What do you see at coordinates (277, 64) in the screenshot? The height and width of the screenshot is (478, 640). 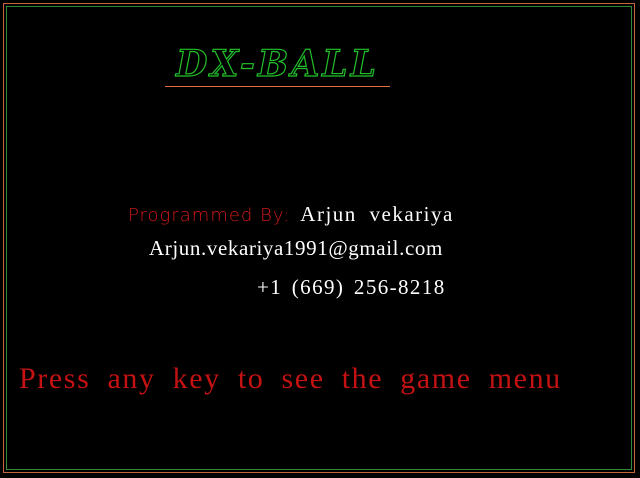 I see `game-title: DX-BALL` at bounding box center [277, 64].